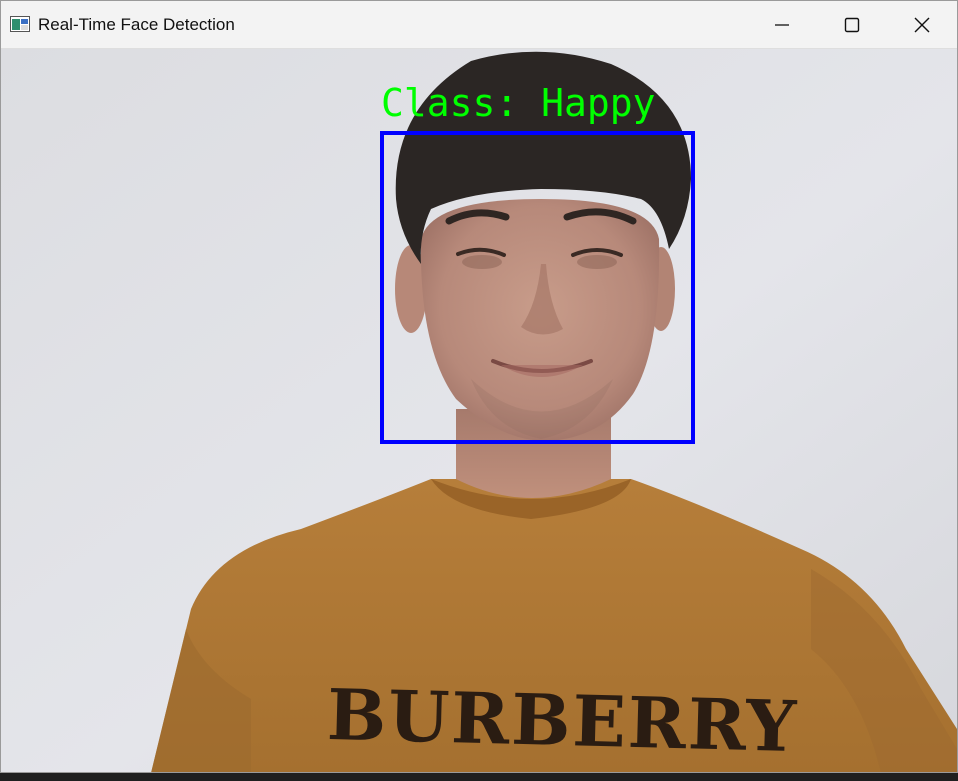  I want to click on face-bounding-box, so click(537, 287).